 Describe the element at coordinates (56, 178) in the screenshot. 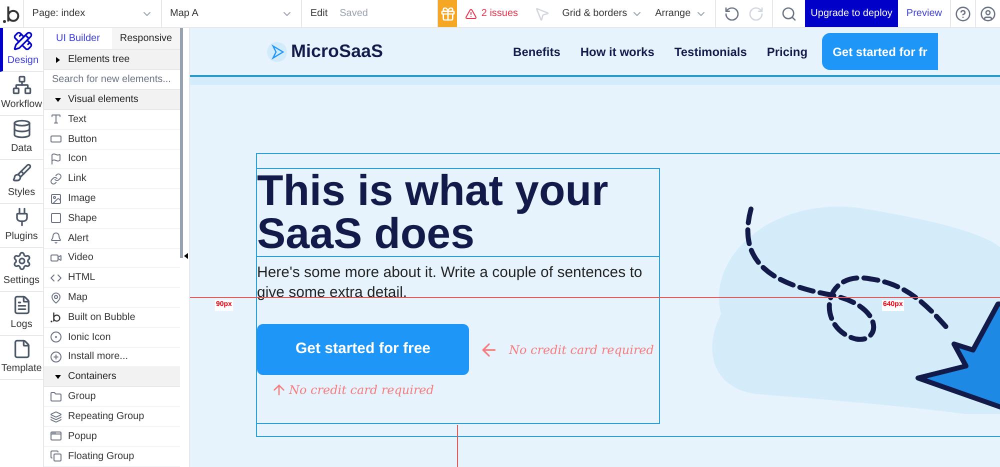

I see `link-icon` at that location.